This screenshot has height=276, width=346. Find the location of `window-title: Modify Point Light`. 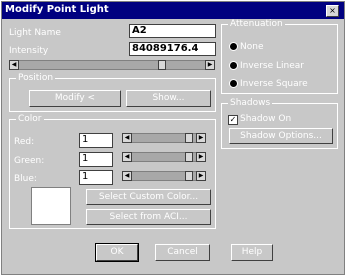

window-title: Modify Point Light is located at coordinates (57, 9).